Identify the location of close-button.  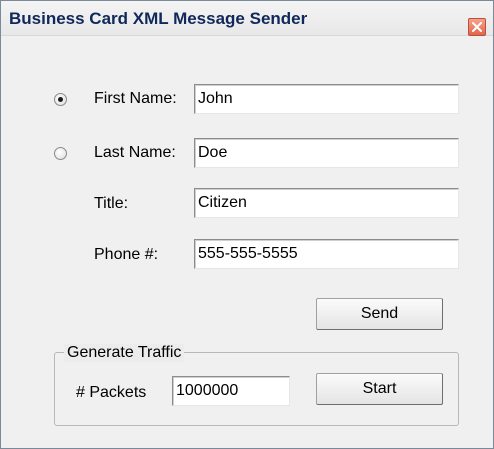
(477, 27).